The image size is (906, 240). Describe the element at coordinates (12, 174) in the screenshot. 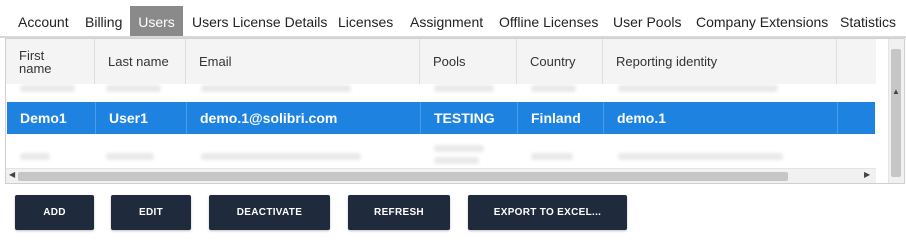

I see `triangle-left-icon: ◀` at that location.